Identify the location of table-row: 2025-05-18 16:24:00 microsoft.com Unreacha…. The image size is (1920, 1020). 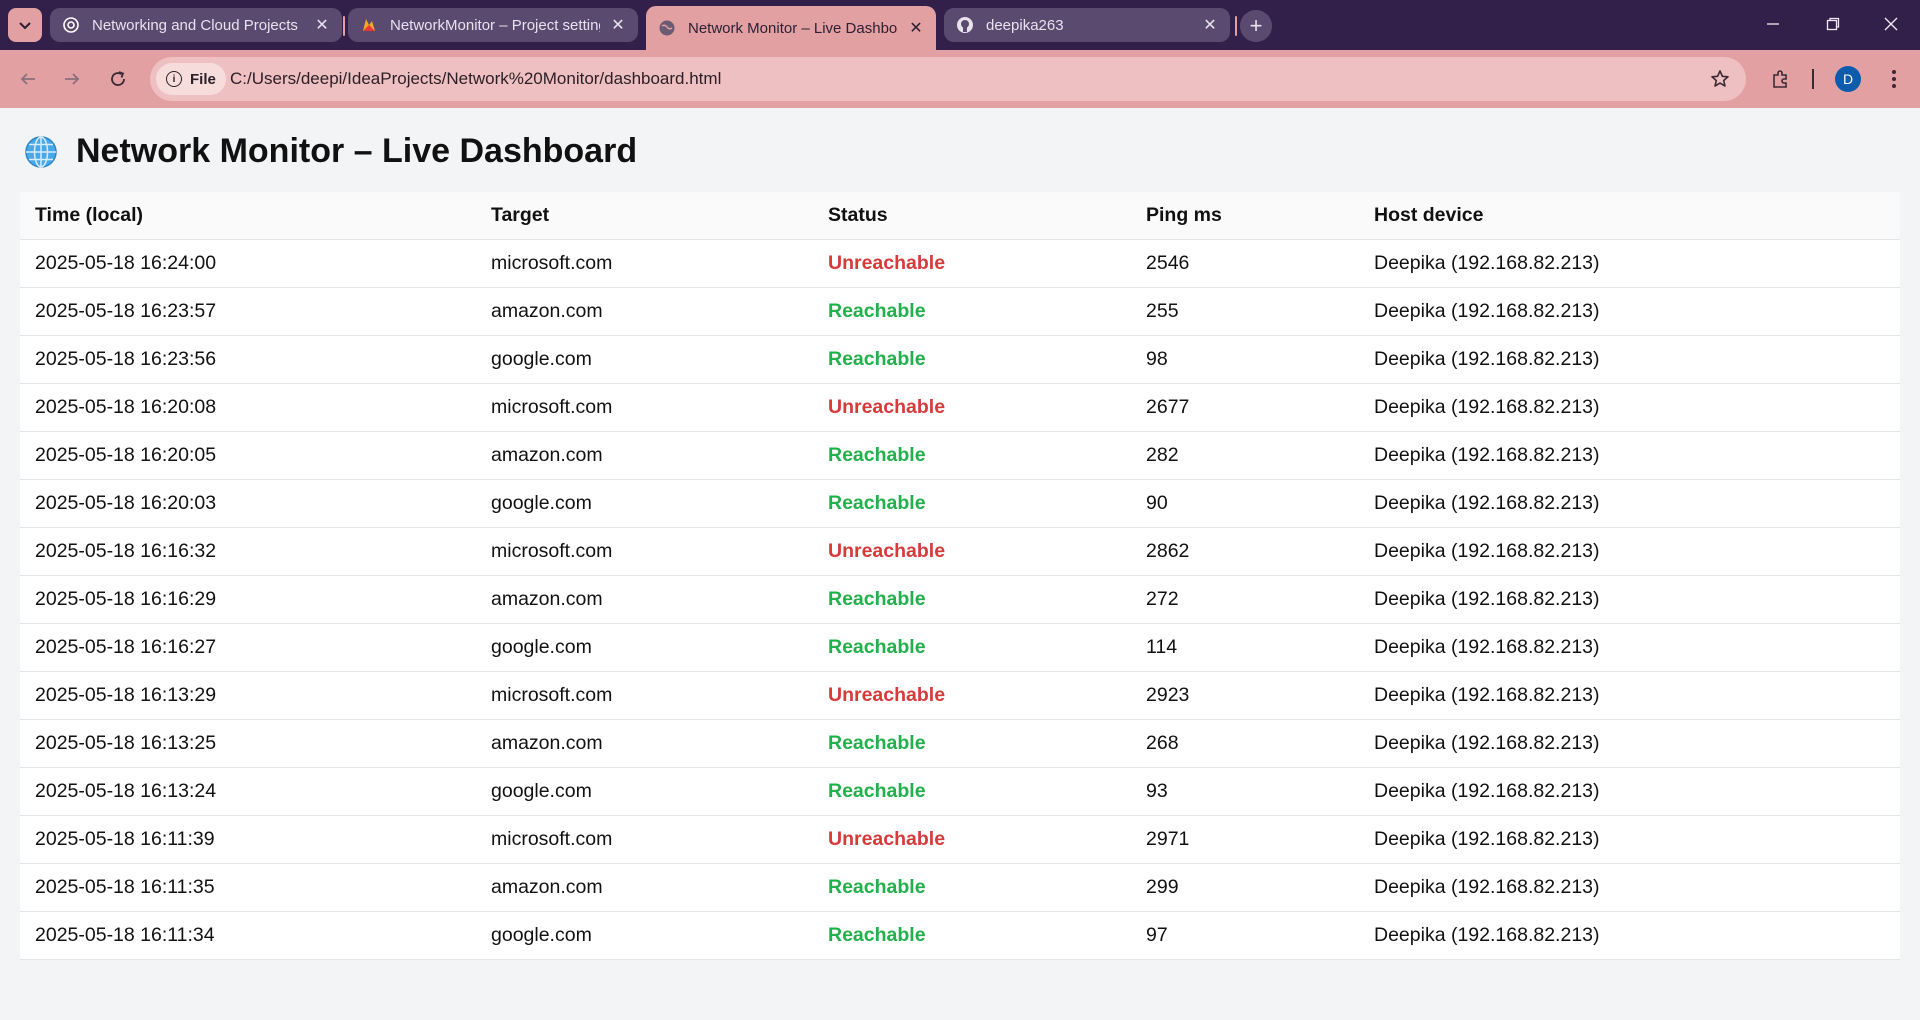
(960, 263).